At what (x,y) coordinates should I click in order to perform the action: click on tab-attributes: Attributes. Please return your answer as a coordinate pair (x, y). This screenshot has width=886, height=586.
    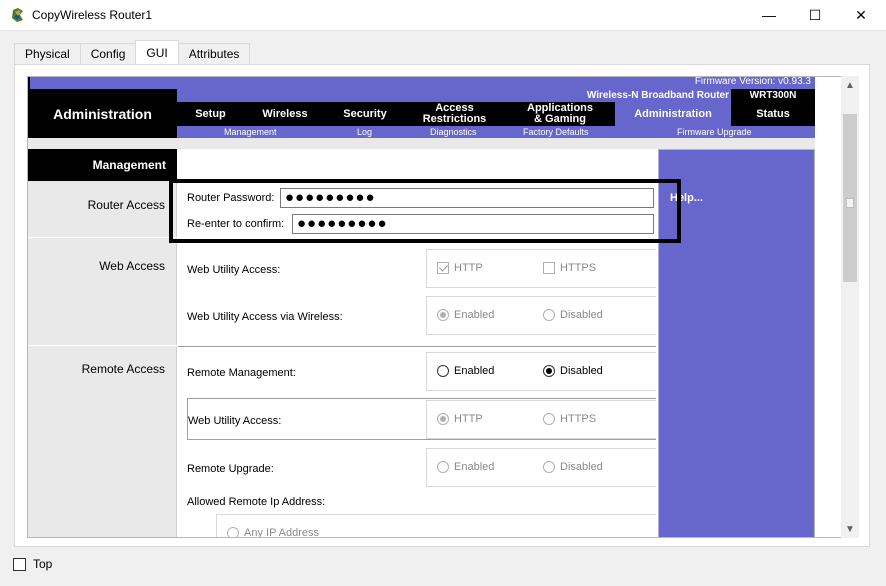
    Looking at the image, I should click on (214, 54).